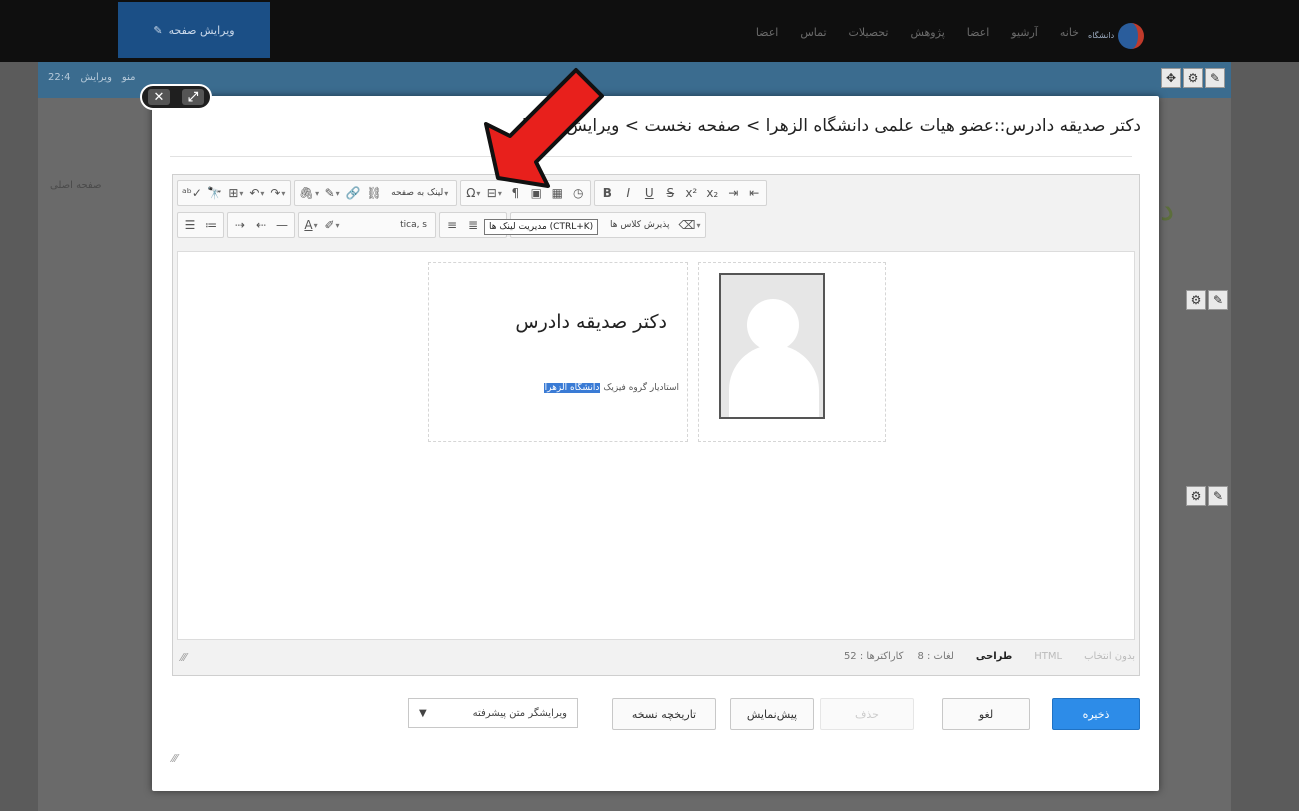  I want to click on modal-window-controls: ✕ ⤢, so click(176, 97).